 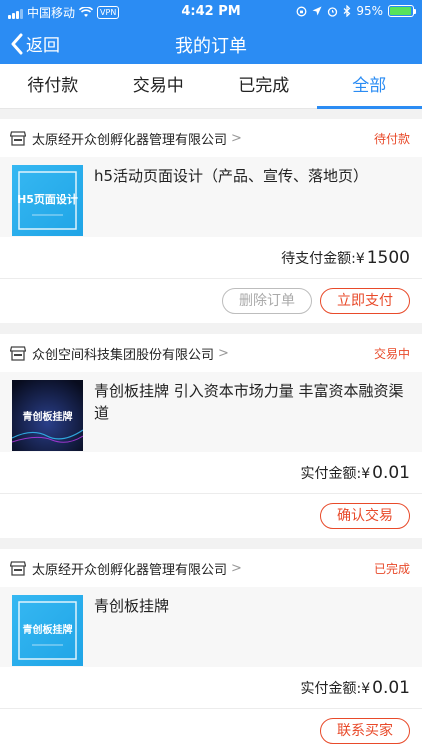 What do you see at coordinates (391, 353) in the screenshot?
I see `order-status: 交易中` at bounding box center [391, 353].